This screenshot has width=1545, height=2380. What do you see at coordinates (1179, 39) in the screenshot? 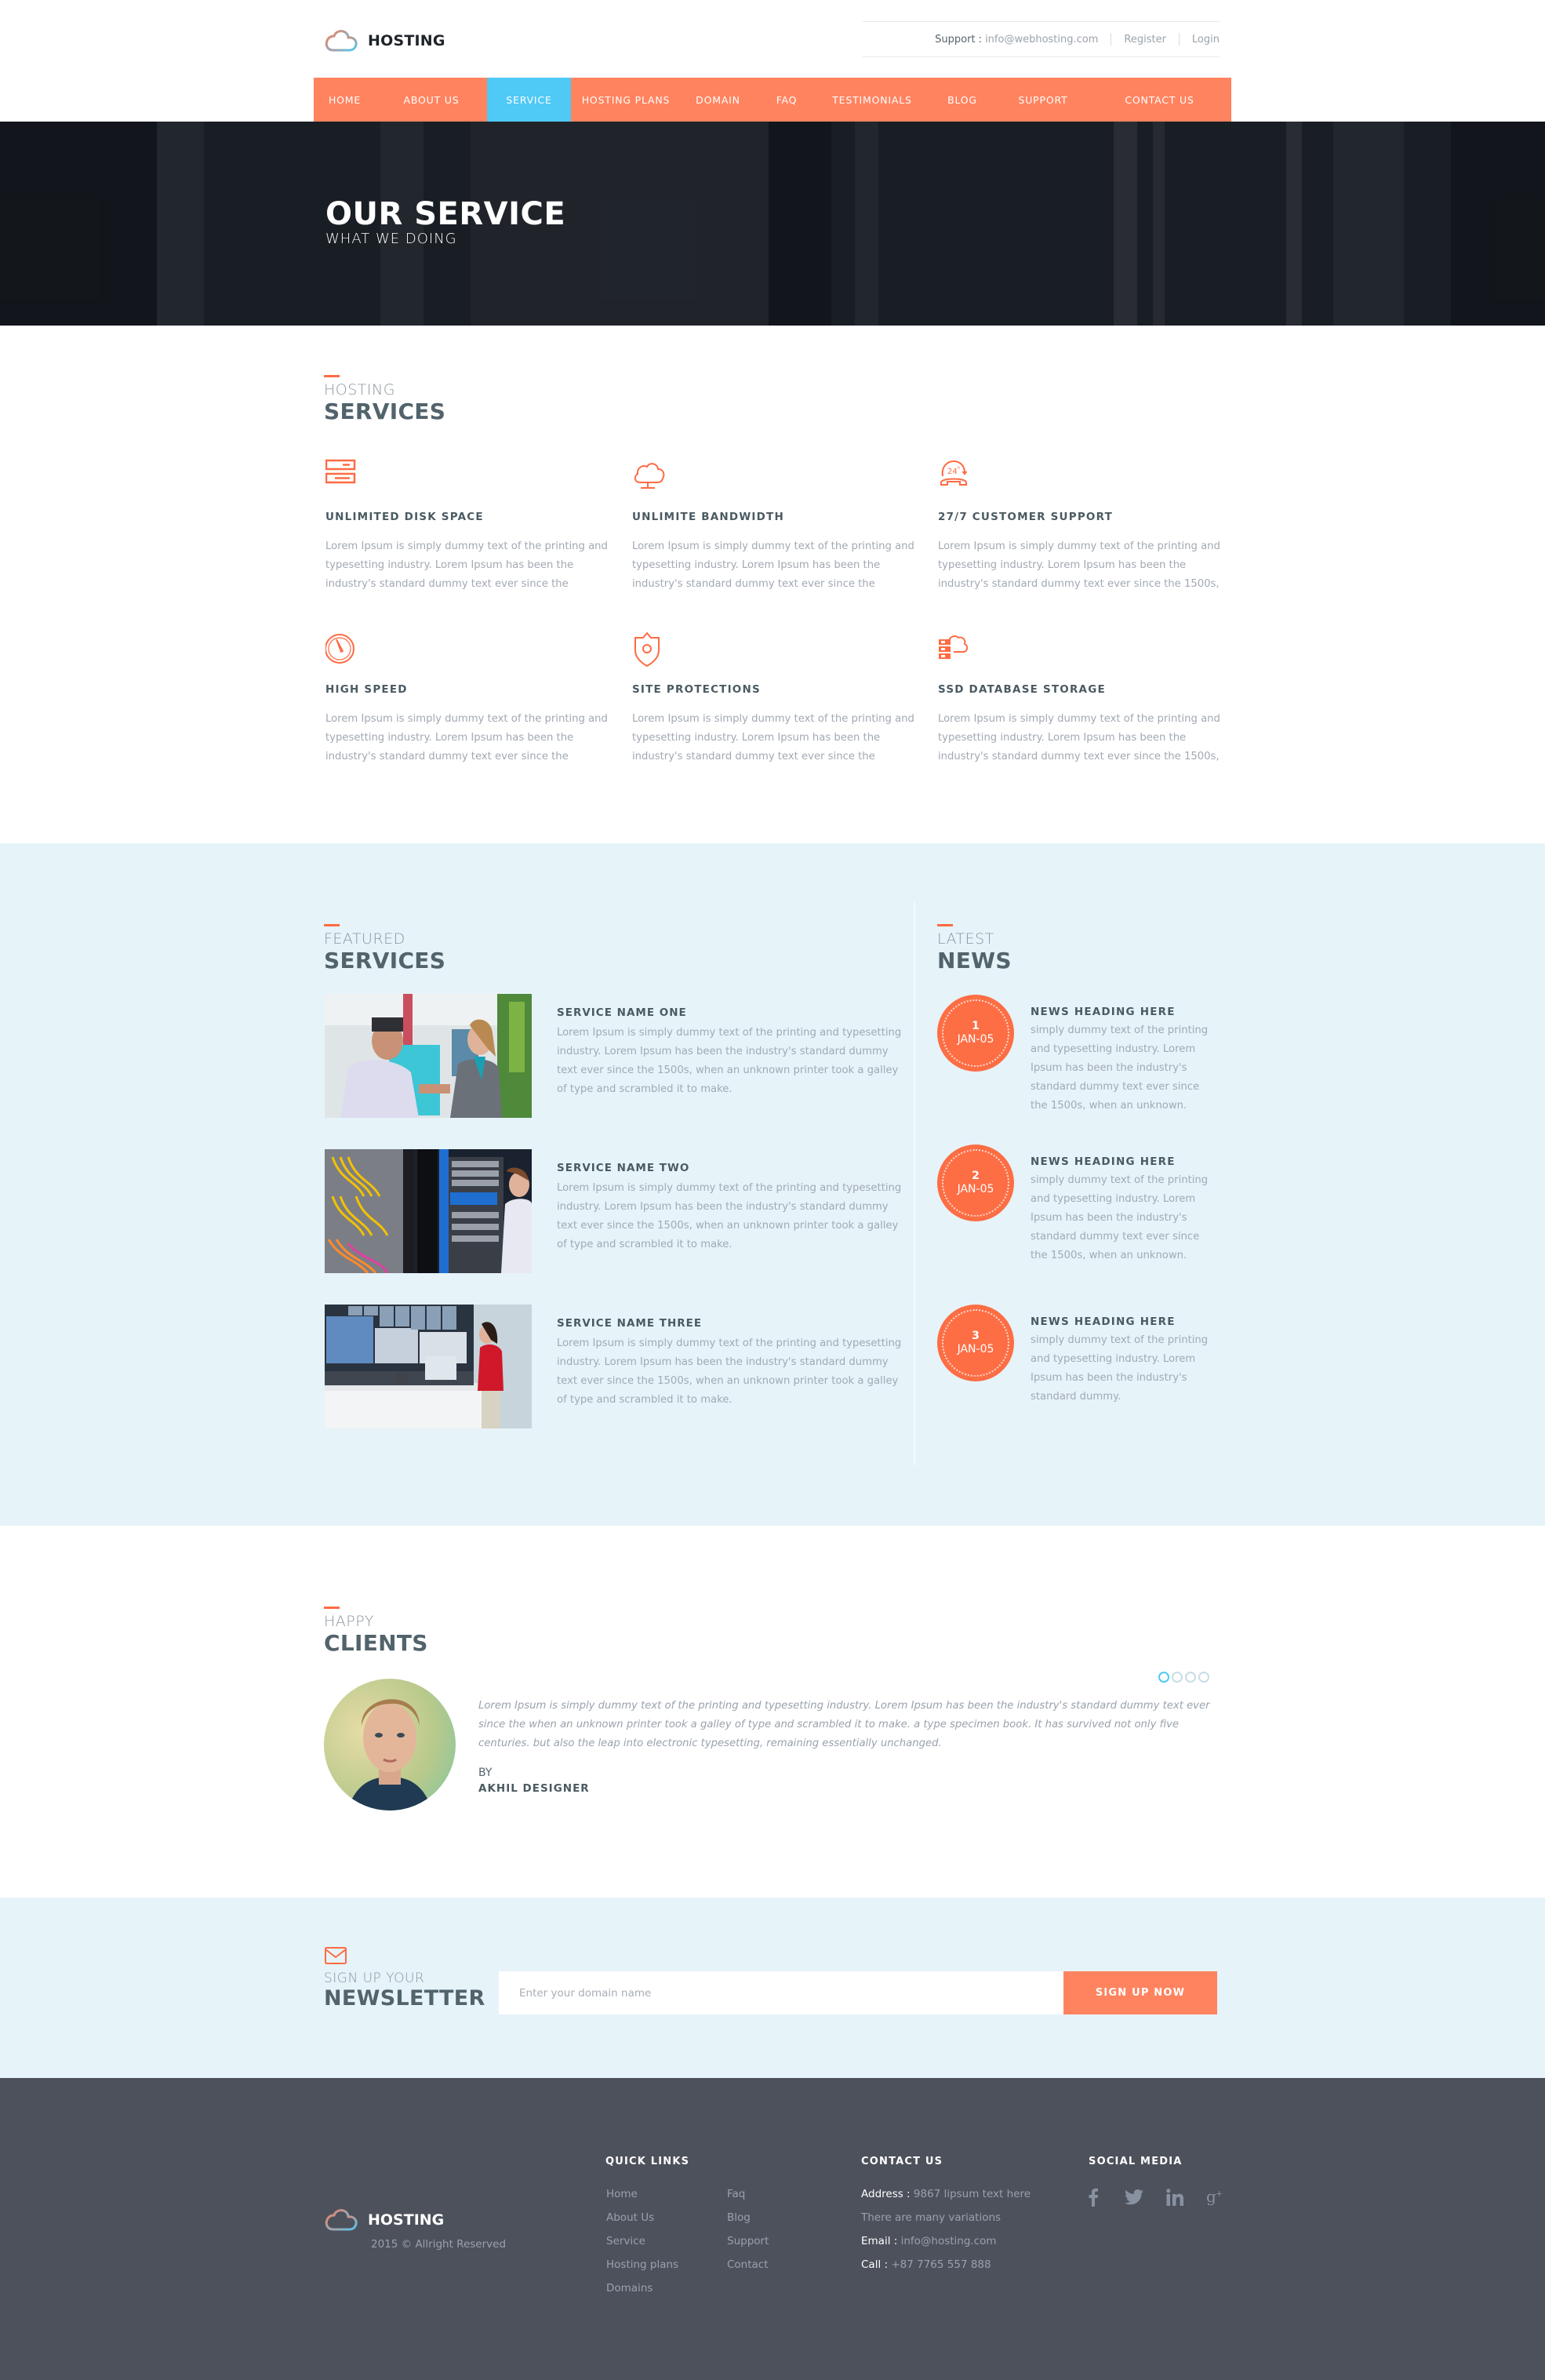
I see `divider` at bounding box center [1179, 39].